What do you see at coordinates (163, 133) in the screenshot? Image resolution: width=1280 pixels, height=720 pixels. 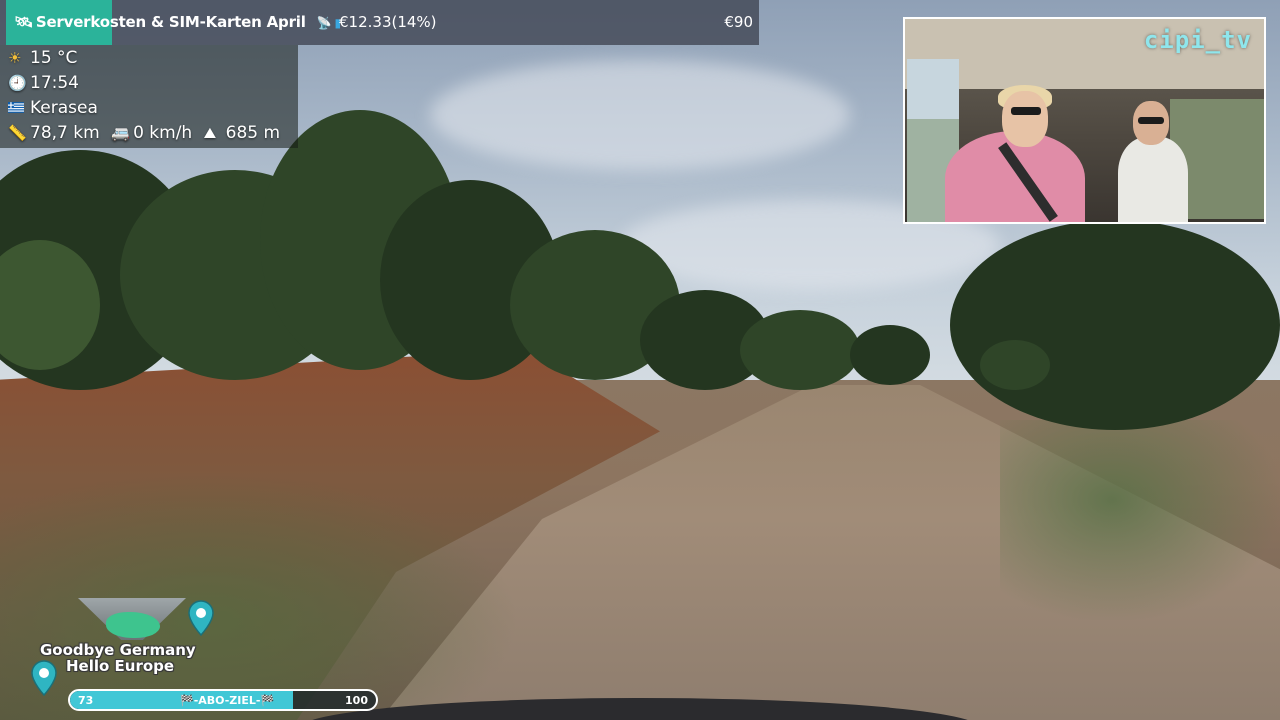 I see `speed-value: 0 km/h` at bounding box center [163, 133].